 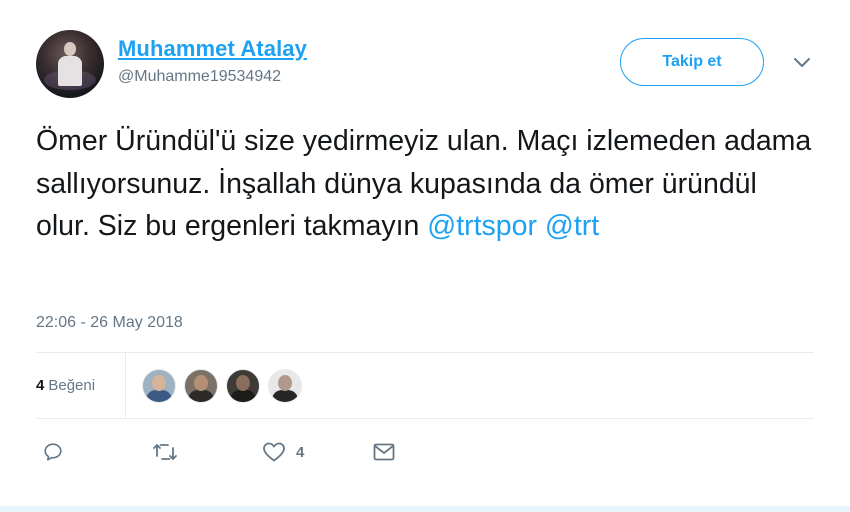 I want to click on stats-bottom-divider, so click(x=425, y=418).